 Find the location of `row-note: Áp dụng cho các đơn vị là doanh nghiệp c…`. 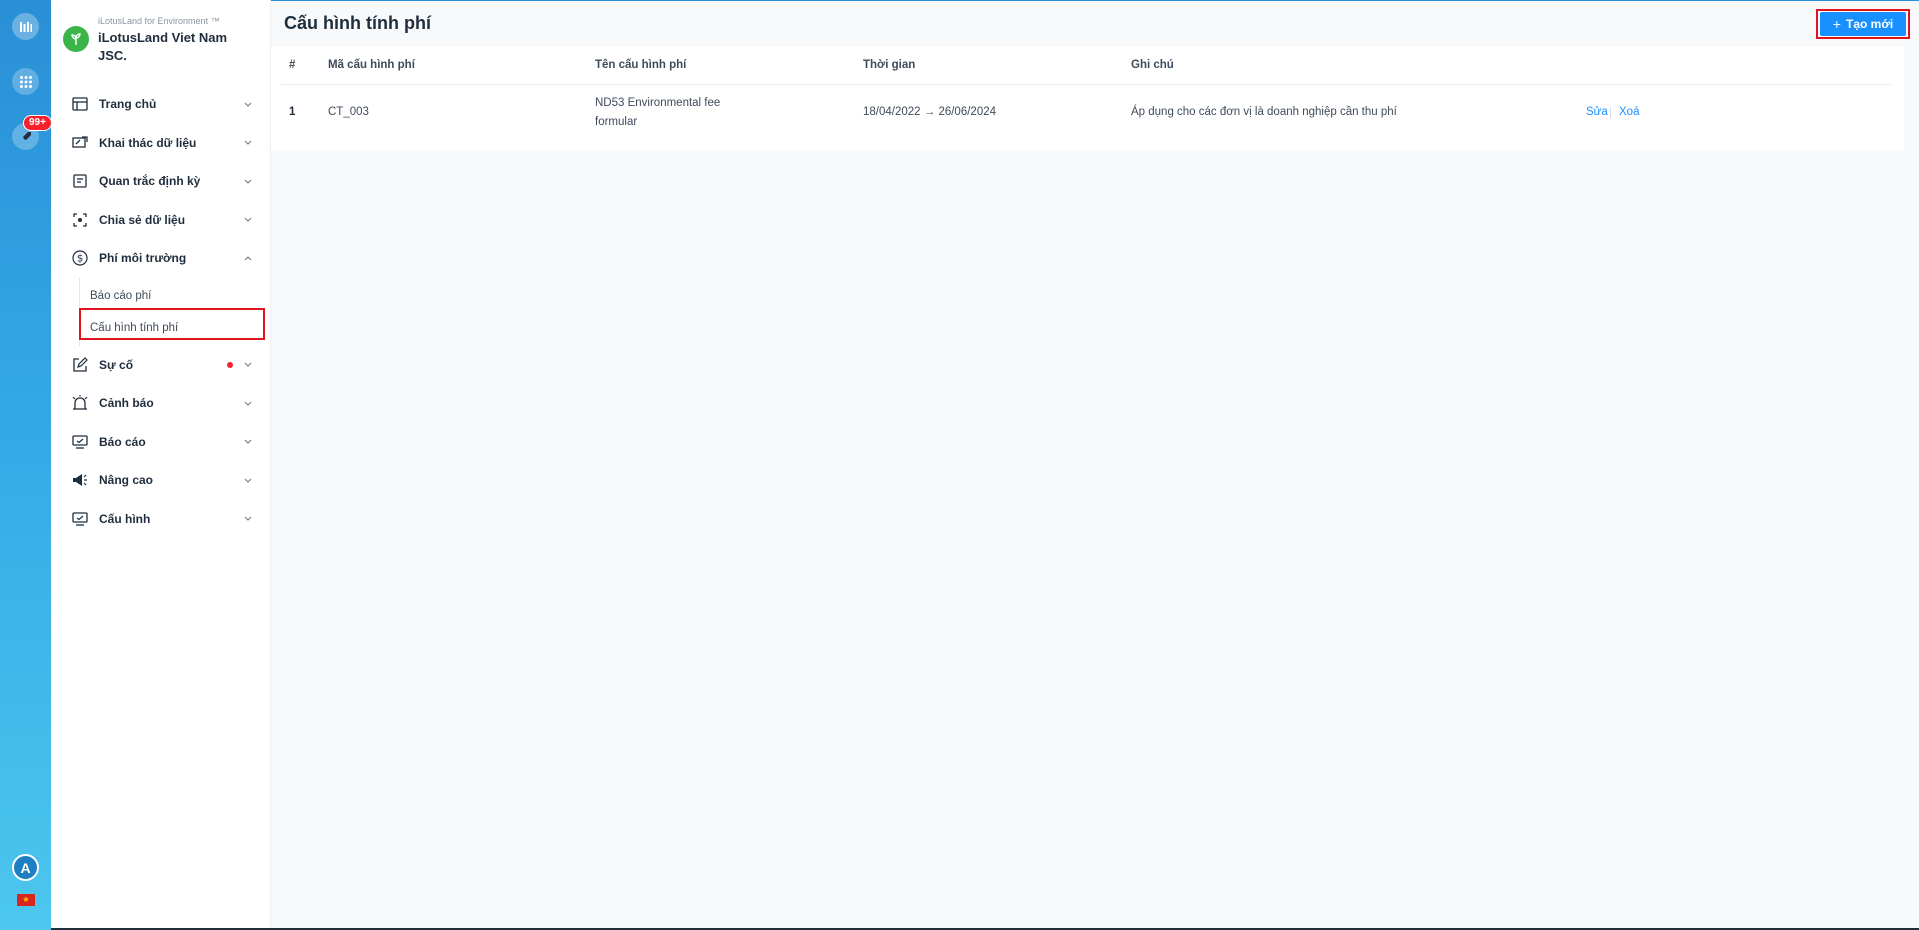

row-note: Áp dụng cho các đơn vị là doanh nghiệp c… is located at coordinates (1264, 112).